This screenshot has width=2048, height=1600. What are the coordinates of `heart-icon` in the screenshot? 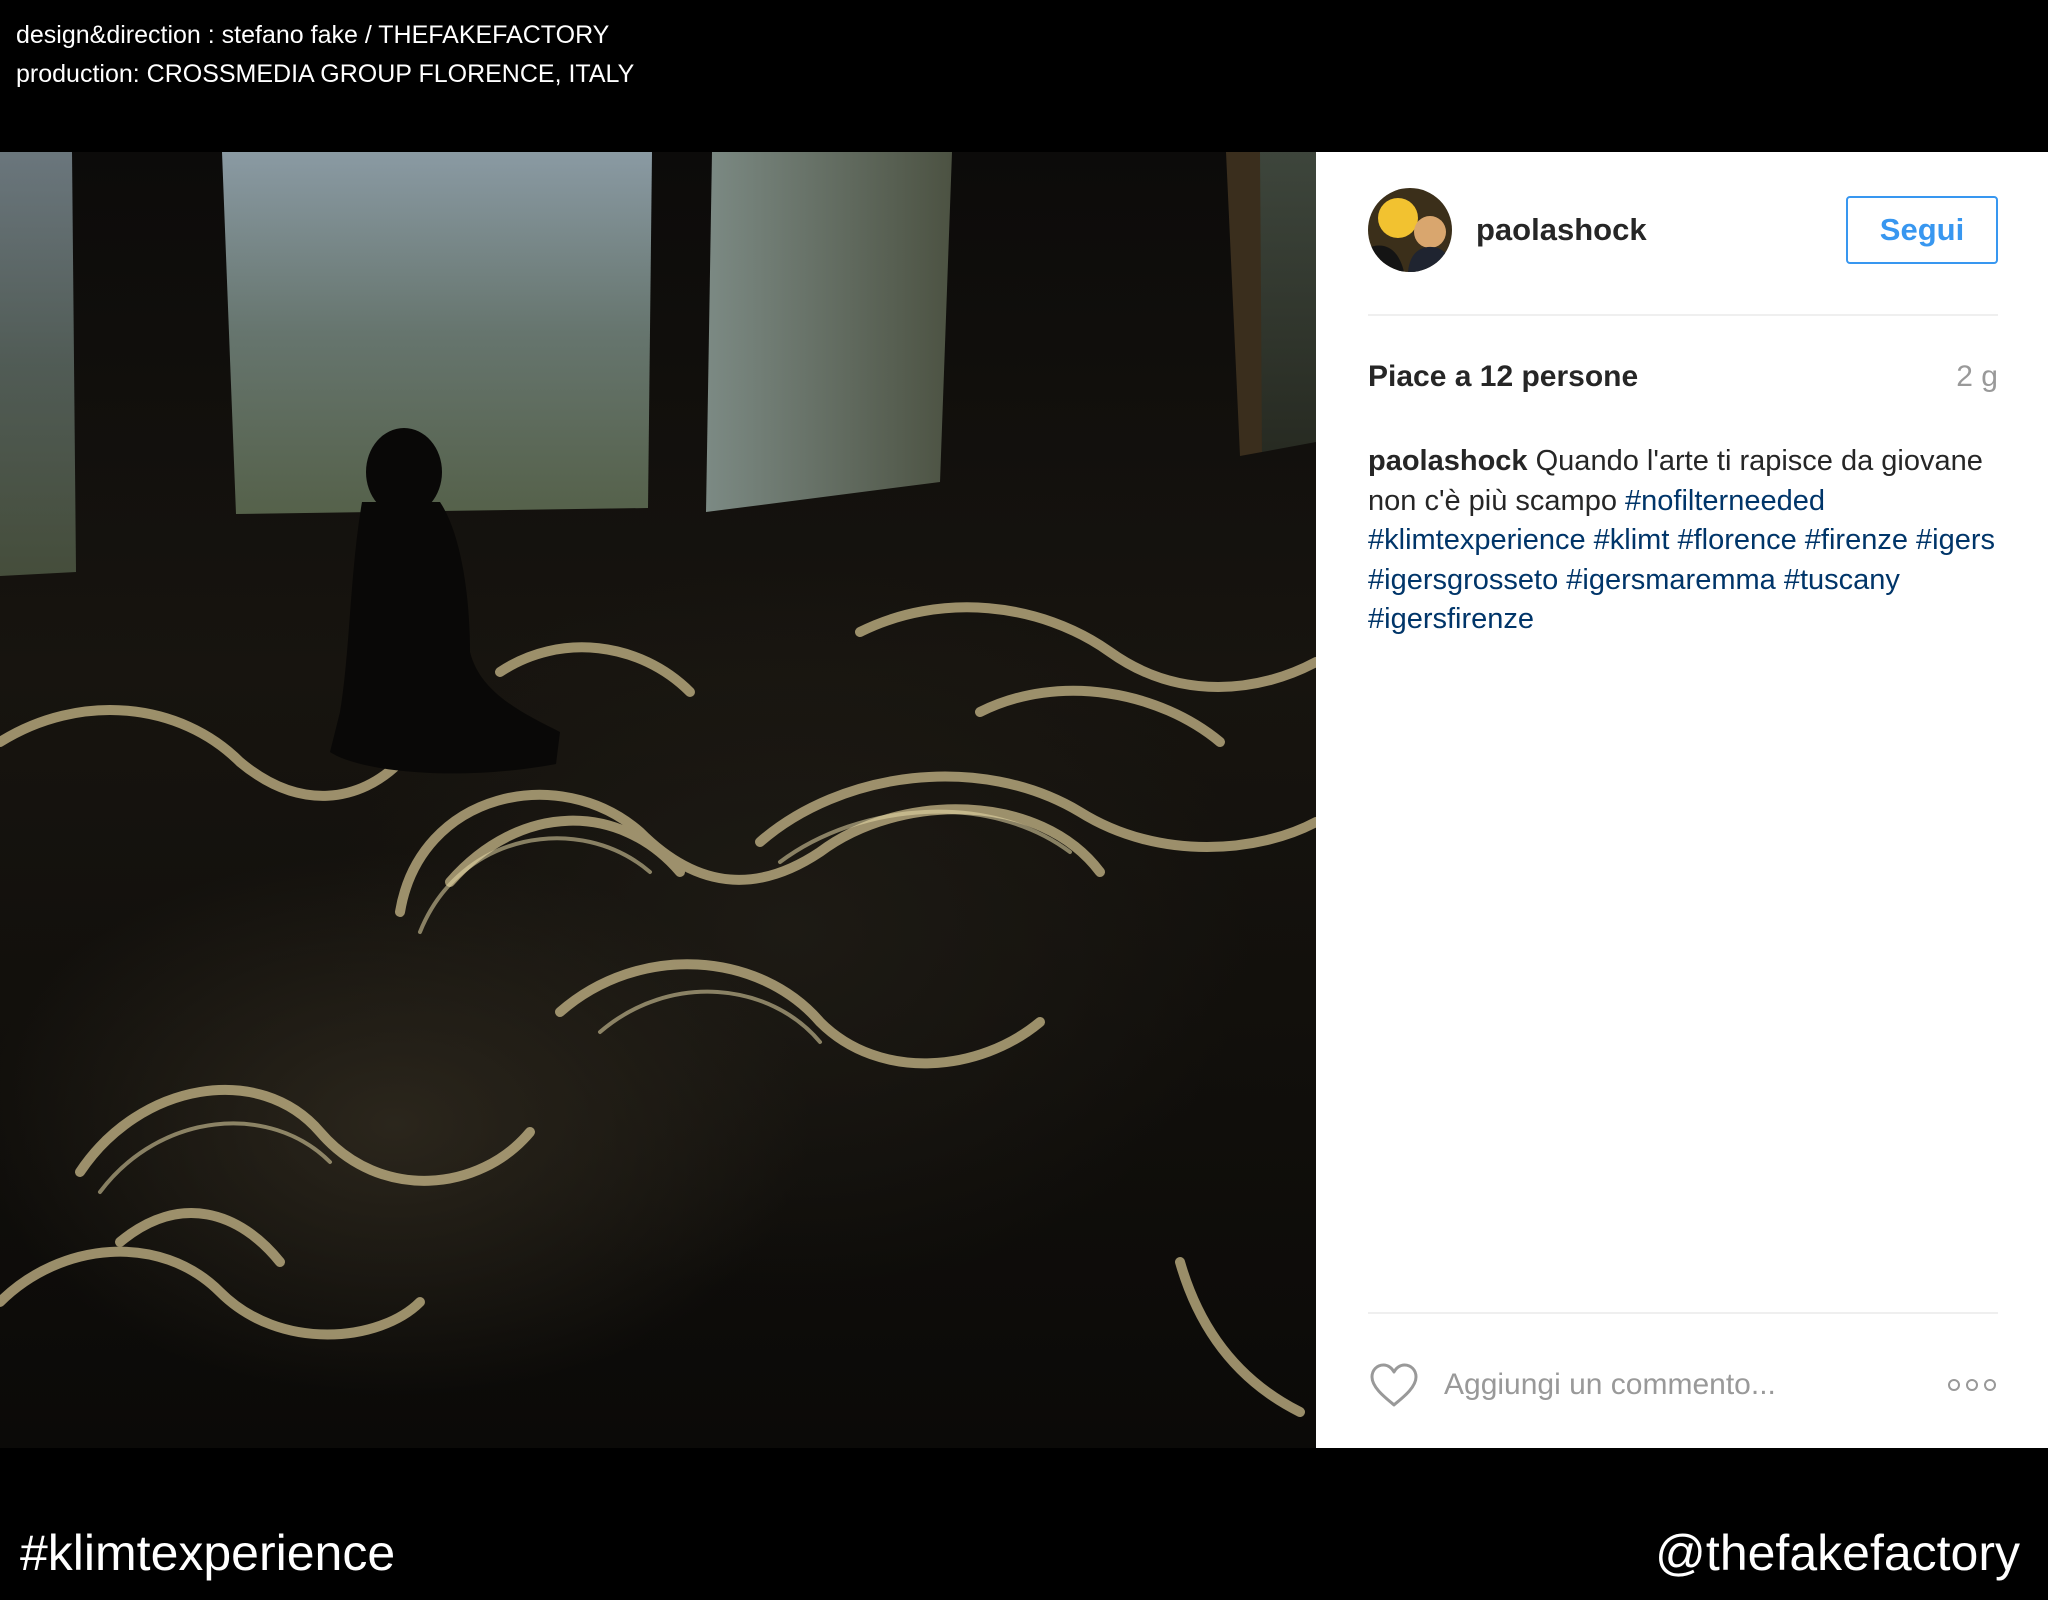 It's located at (1394, 1385).